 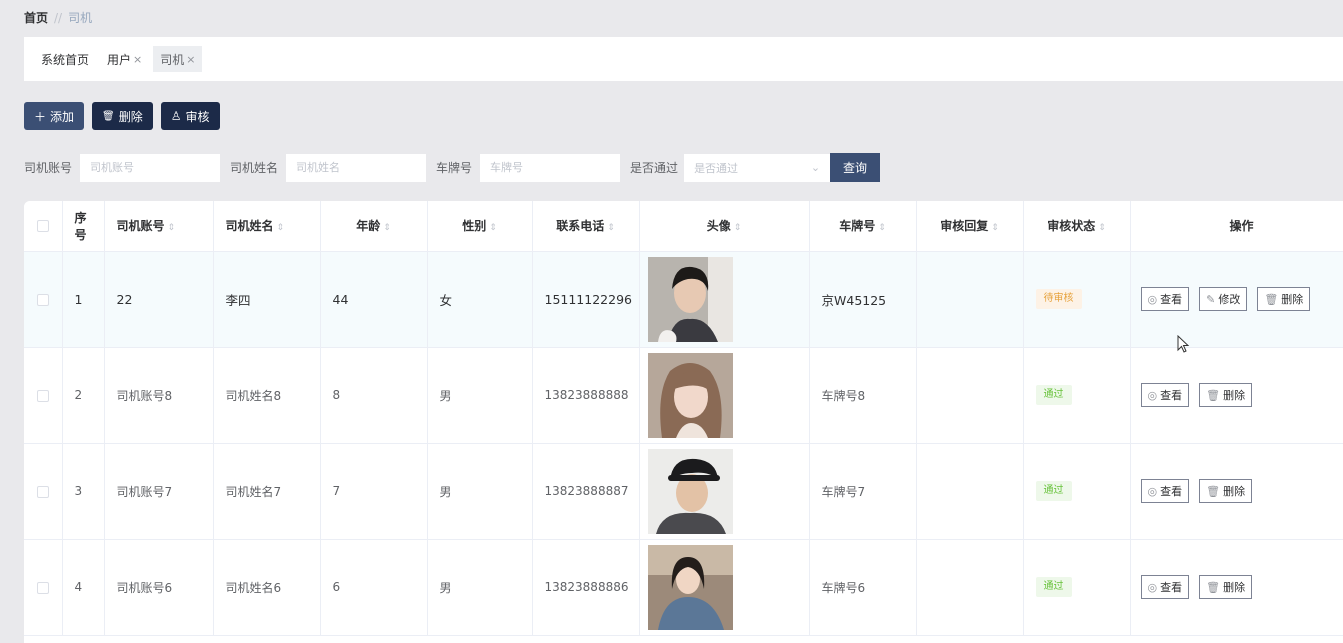 What do you see at coordinates (1183, 344) in the screenshot?
I see `mouse-pointer-icon` at bounding box center [1183, 344].